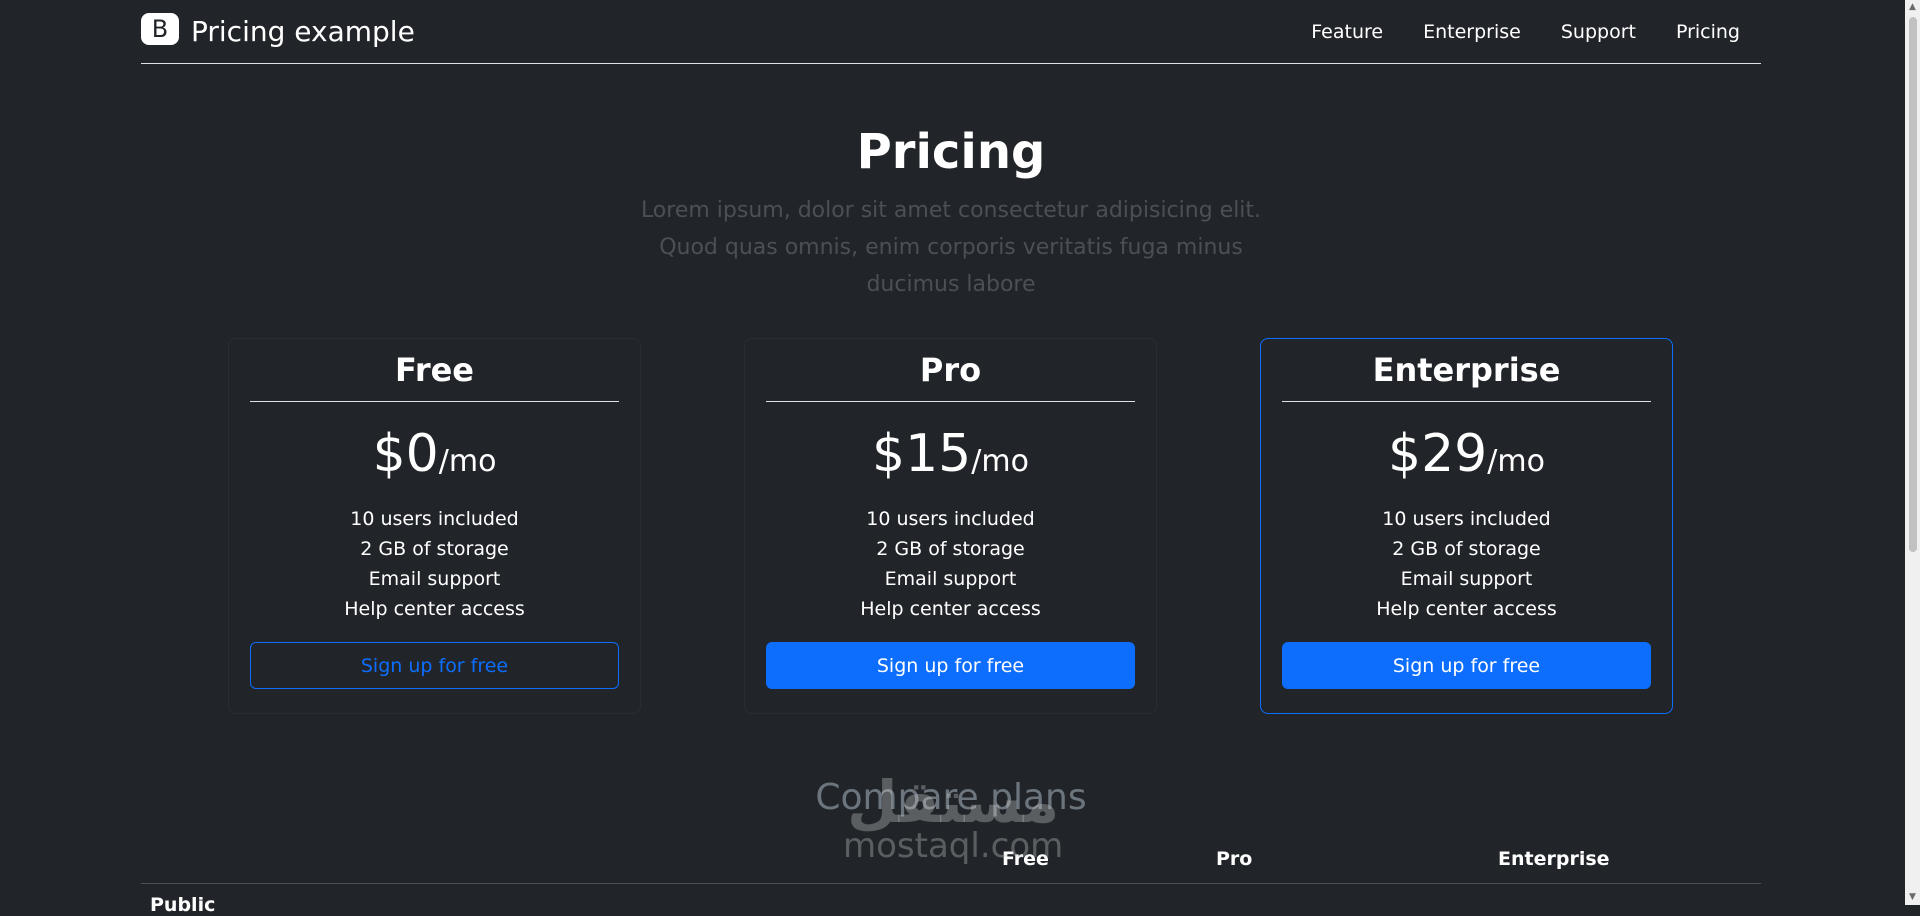 This screenshot has height=916, width=1920. I want to click on nav-enterprise: Enterprise, so click(1472, 32).